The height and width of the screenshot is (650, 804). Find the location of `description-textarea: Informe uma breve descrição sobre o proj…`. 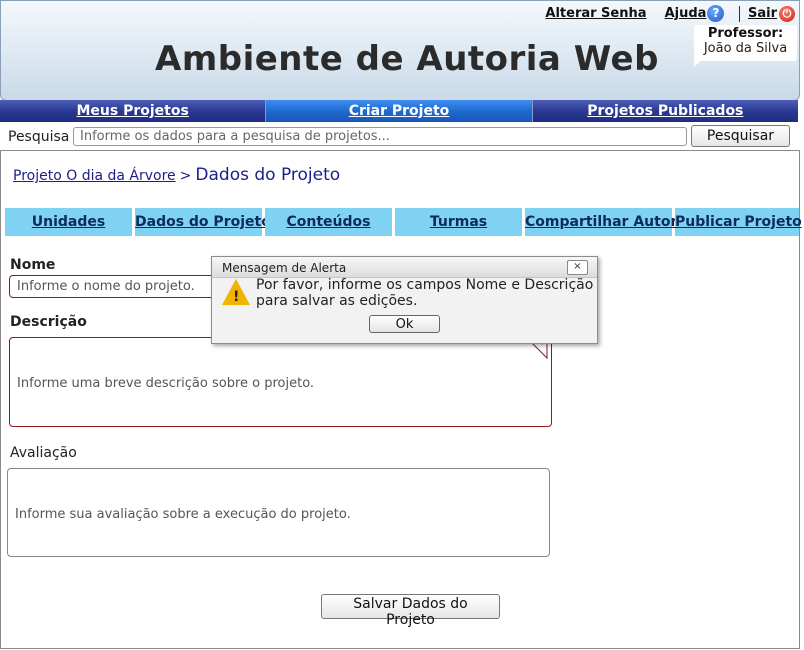

description-textarea: Informe uma breve descrição sobre o proj… is located at coordinates (280, 382).